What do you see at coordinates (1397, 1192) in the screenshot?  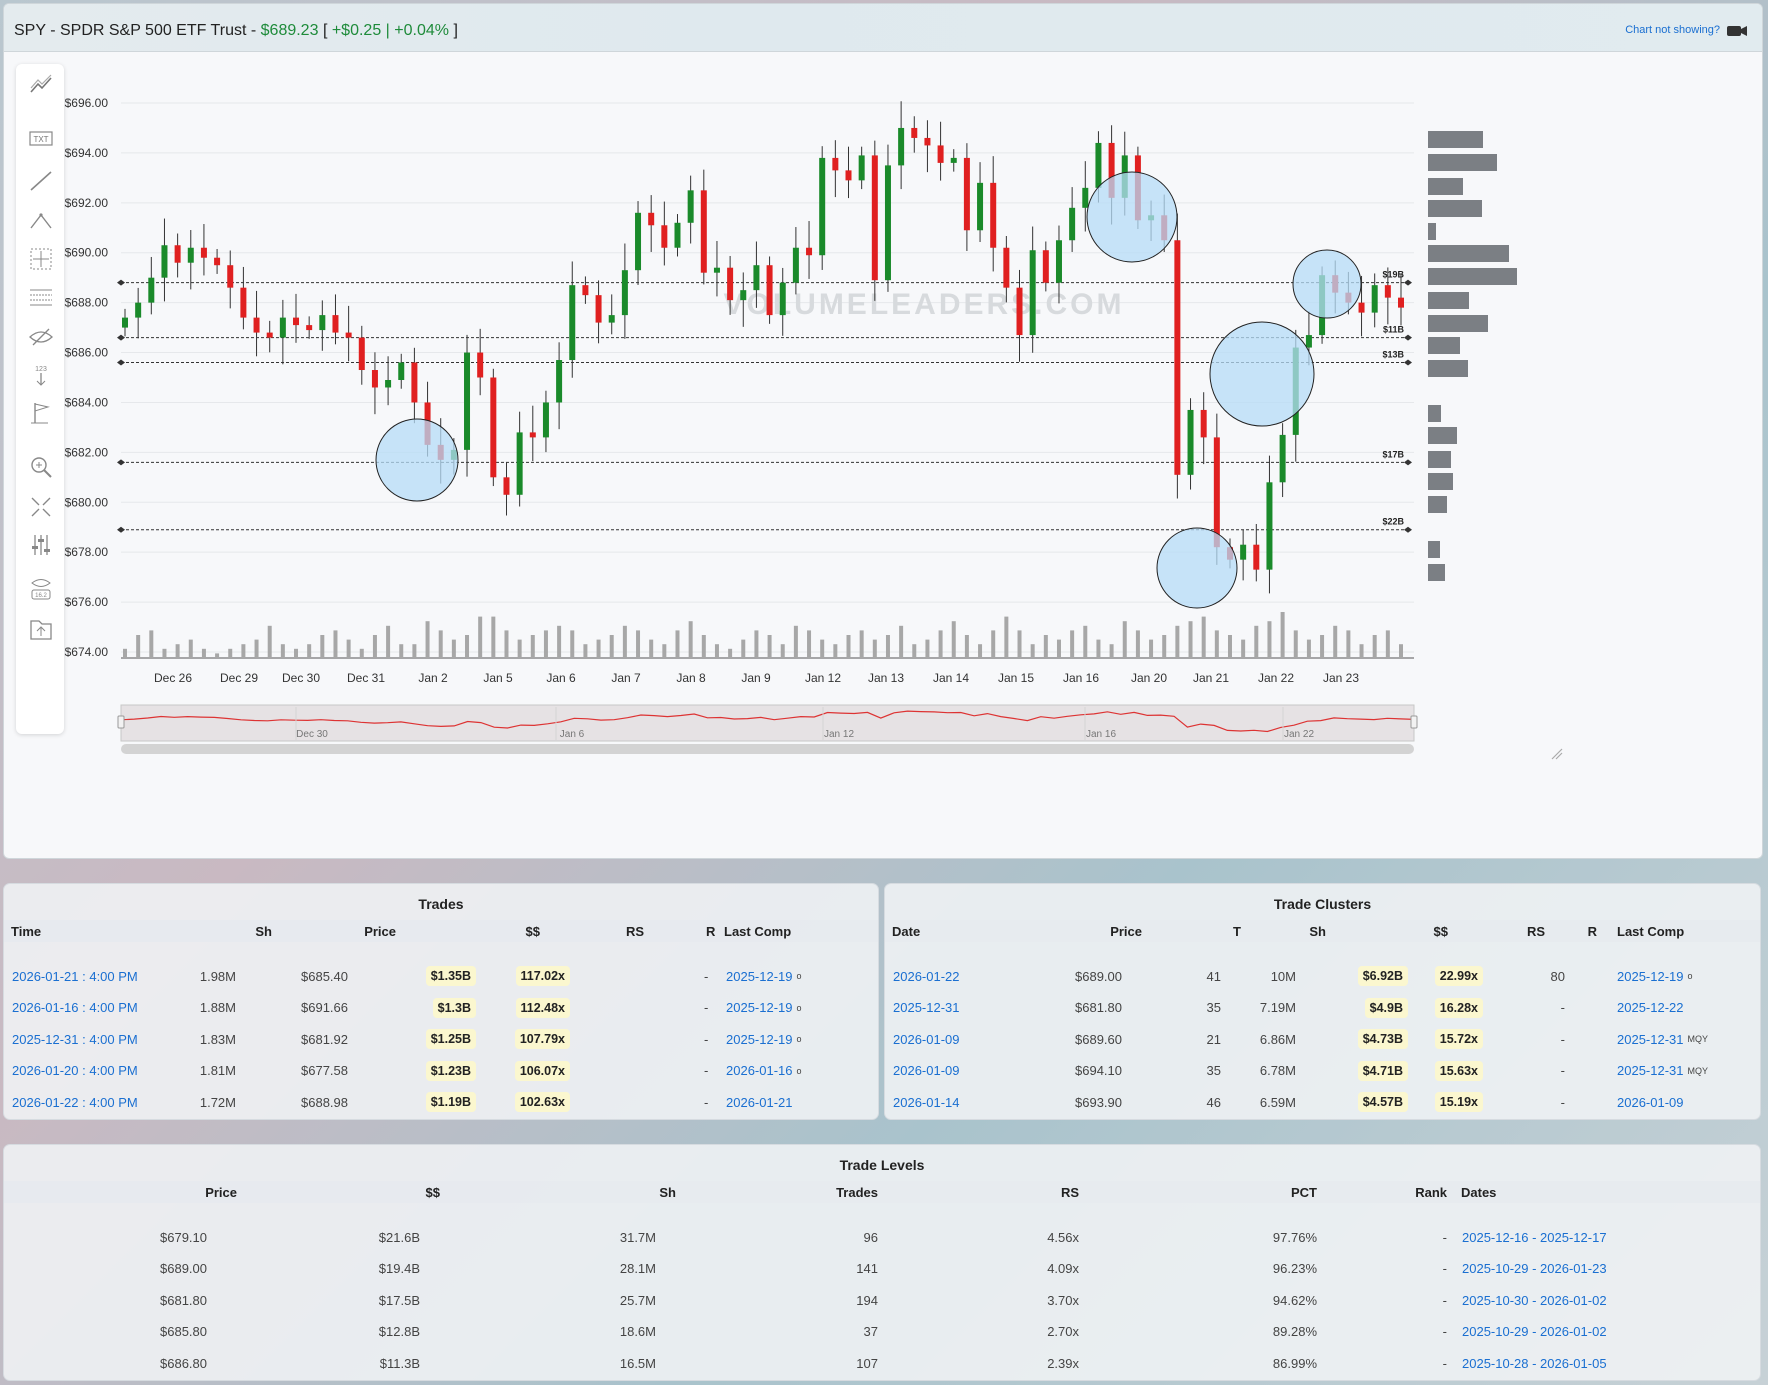 I see `col-rank: Rank` at bounding box center [1397, 1192].